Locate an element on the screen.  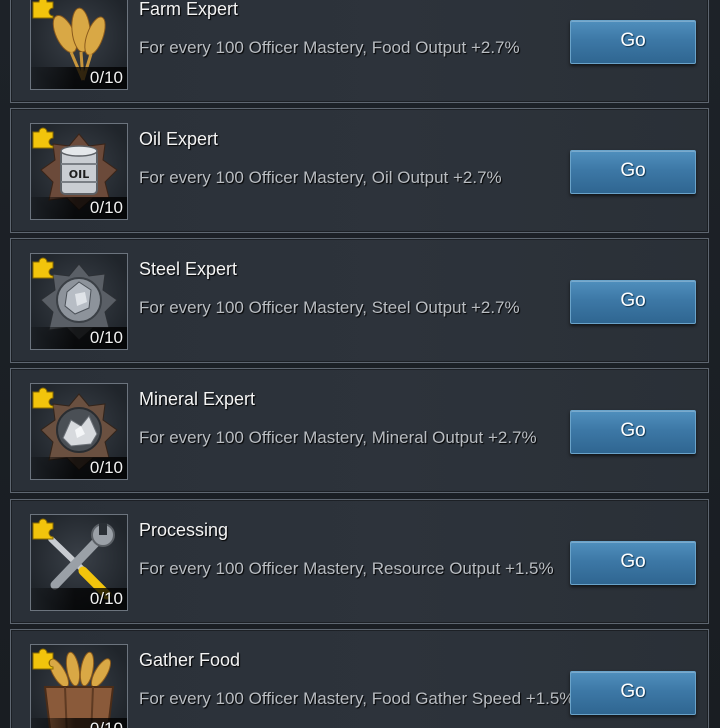
svg-text: OIL is located at coordinates (79, 174).